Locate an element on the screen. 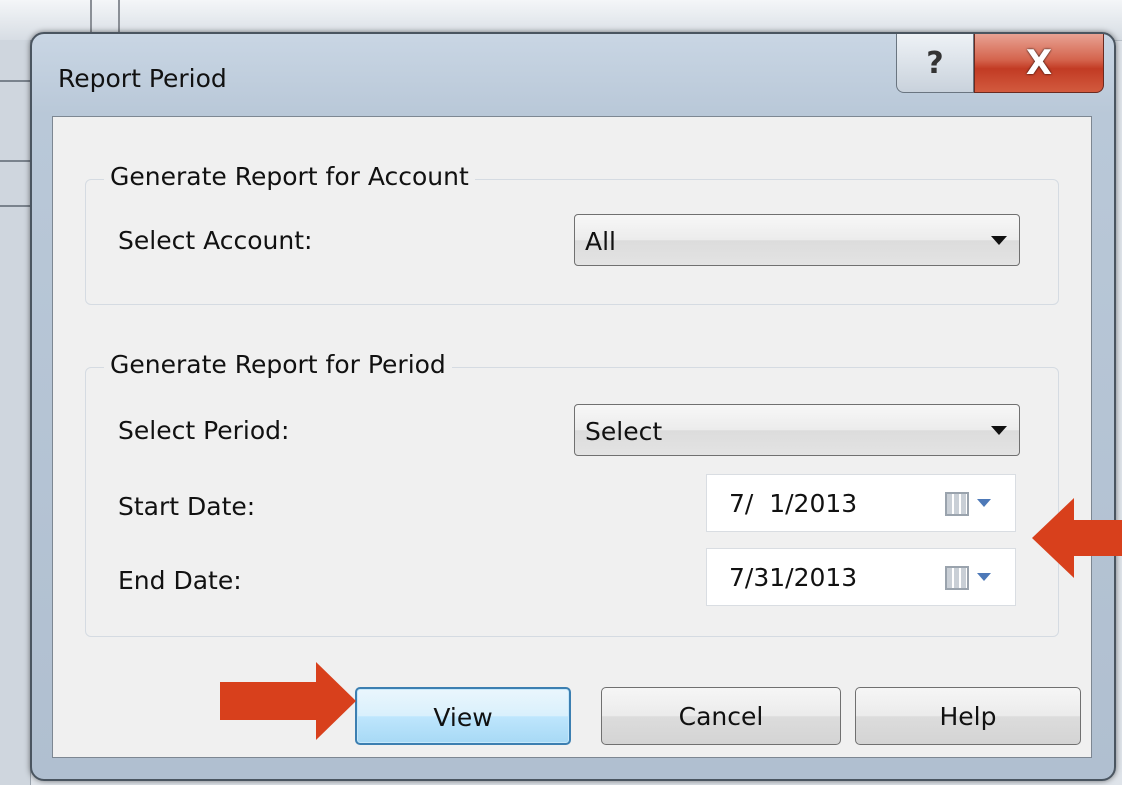  close-icon: X is located at coordinates (1039, 63).